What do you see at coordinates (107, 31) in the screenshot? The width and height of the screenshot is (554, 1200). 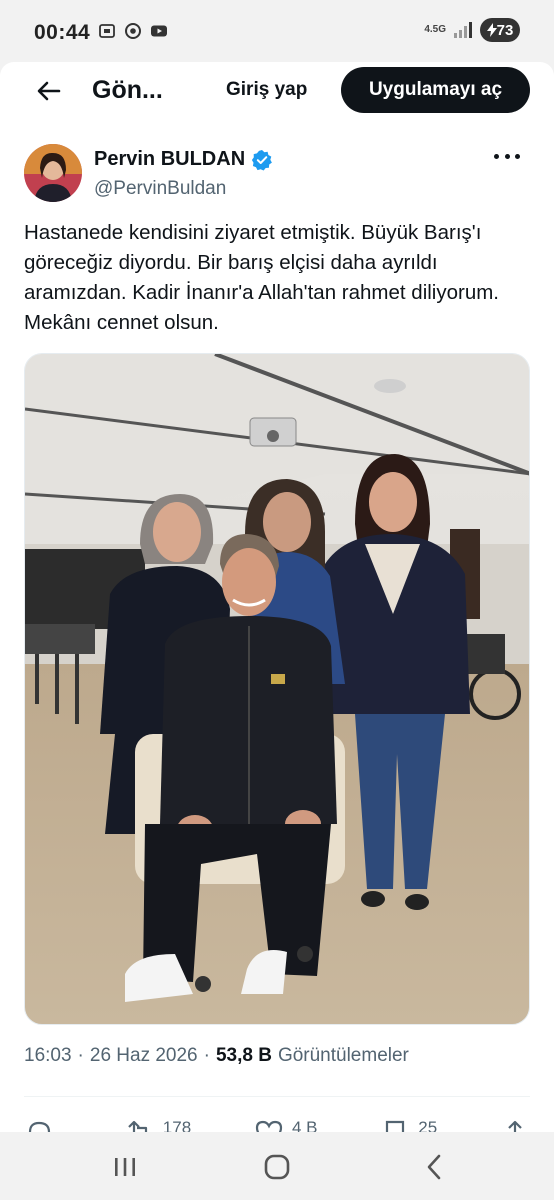 I see `screenshot-icon` at bounding box center [107, 31].